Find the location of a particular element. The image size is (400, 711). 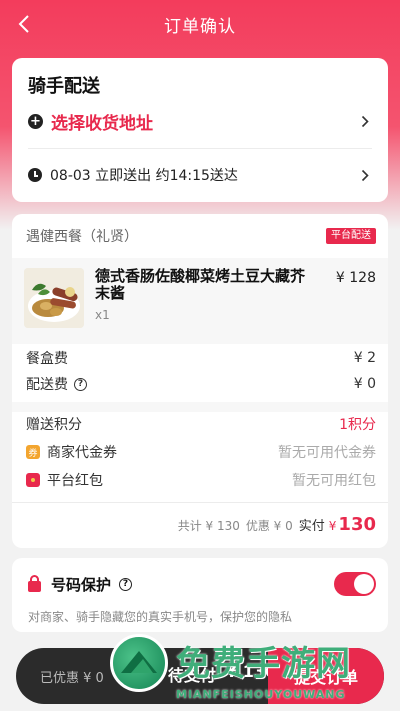

item-quantity: x1 is located at coordinates (102, 315).